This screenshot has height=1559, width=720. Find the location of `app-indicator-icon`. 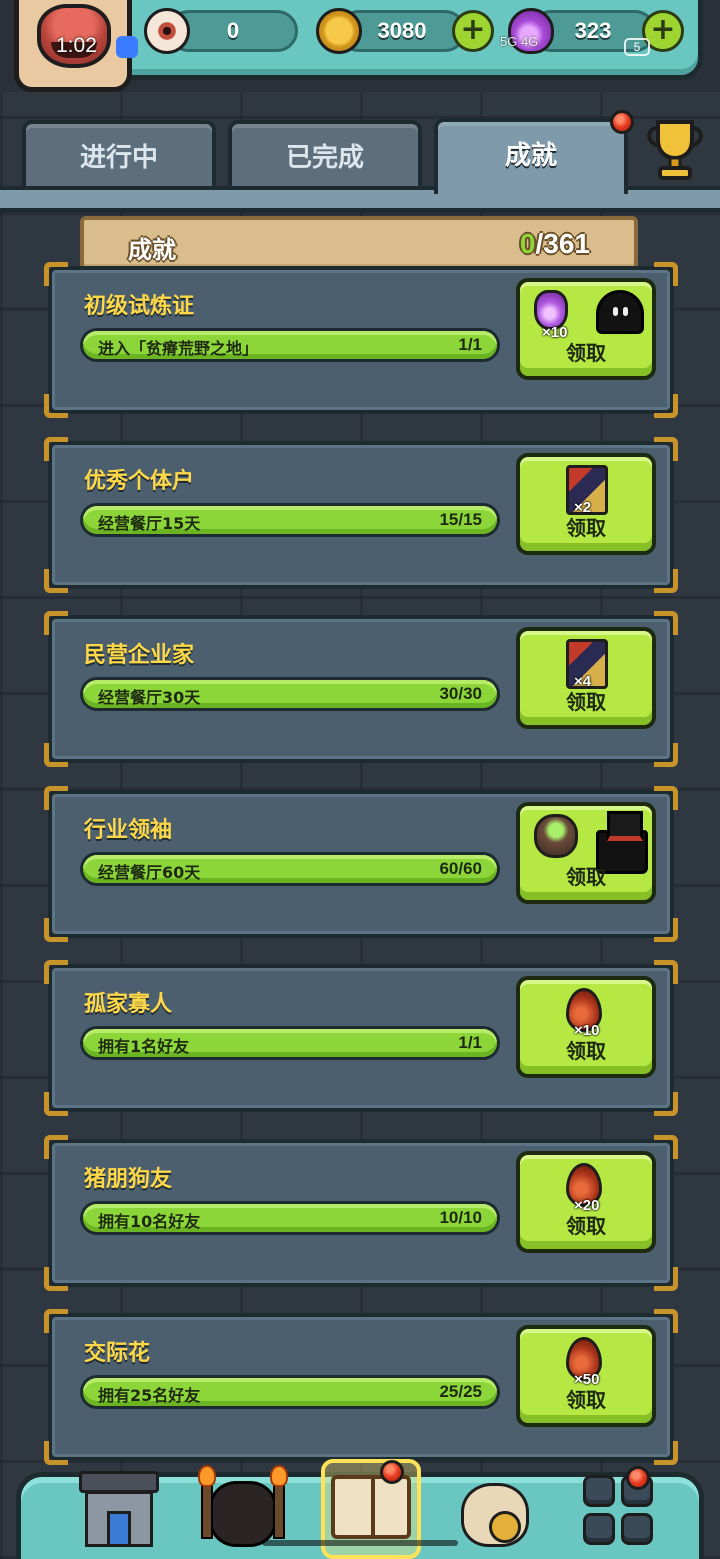

app-indicator-icon is located at coordinates (127, 47).